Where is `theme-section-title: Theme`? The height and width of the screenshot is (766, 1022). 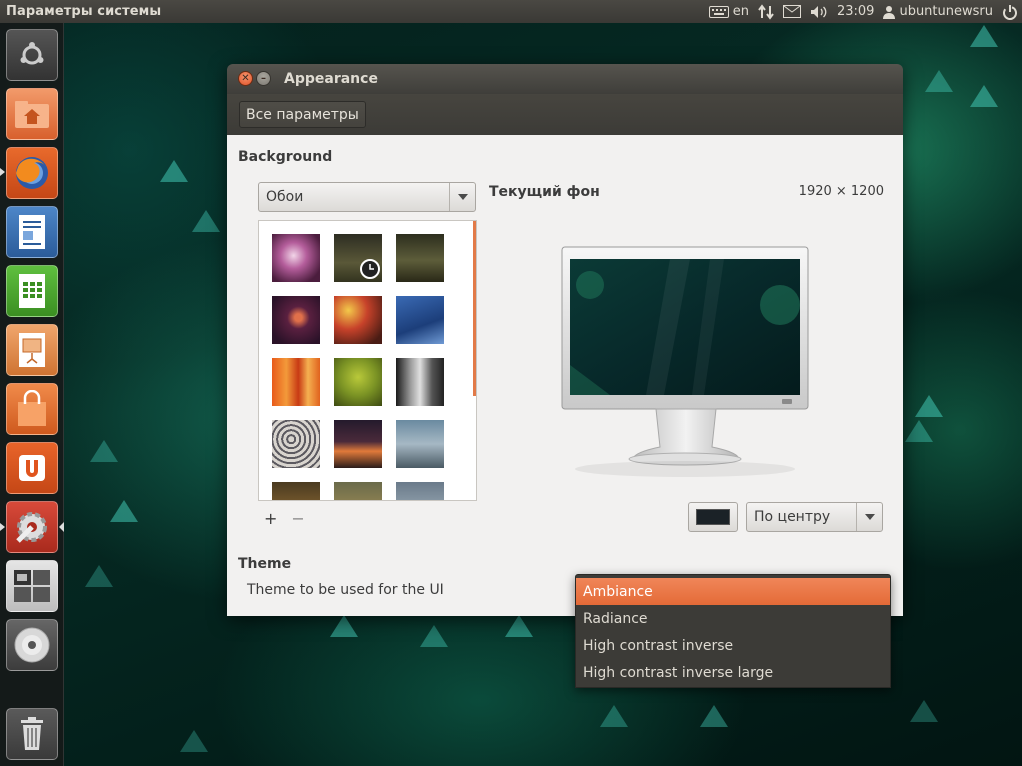 theme-section-title: Theme is located at coordinates (265, 564).